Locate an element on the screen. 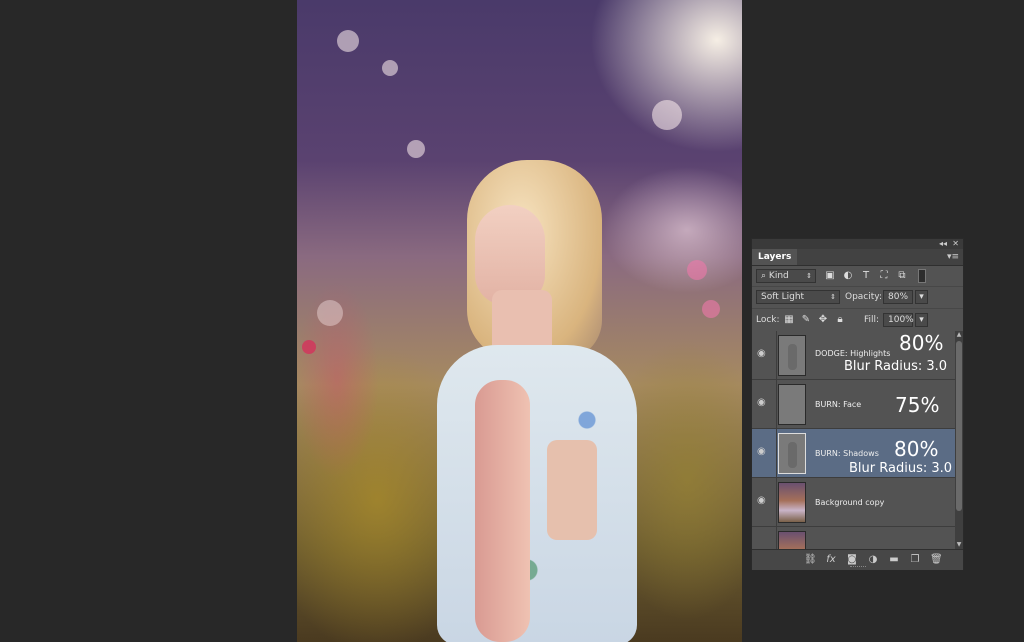  scroll-up-arrow-icon: ▲ is located at coordinates (959, 335).